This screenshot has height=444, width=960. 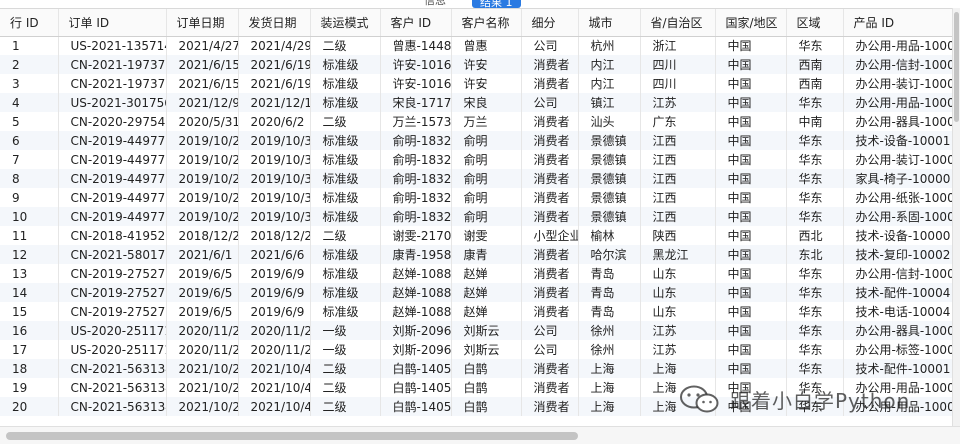 What do you see at coordinates (416, 387) in the screenshot?
I see `table-cell: 白鹊-14050` at bounding box center [416, 387].